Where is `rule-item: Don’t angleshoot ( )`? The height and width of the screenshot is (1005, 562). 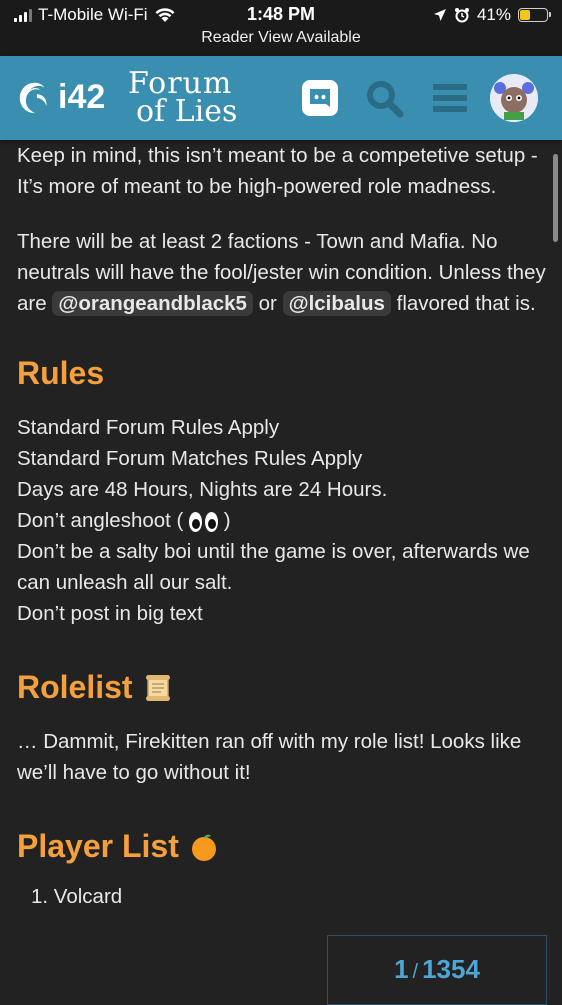
rule-item: Don’t angleshoot ( ) is located at coordinates (282, 520).